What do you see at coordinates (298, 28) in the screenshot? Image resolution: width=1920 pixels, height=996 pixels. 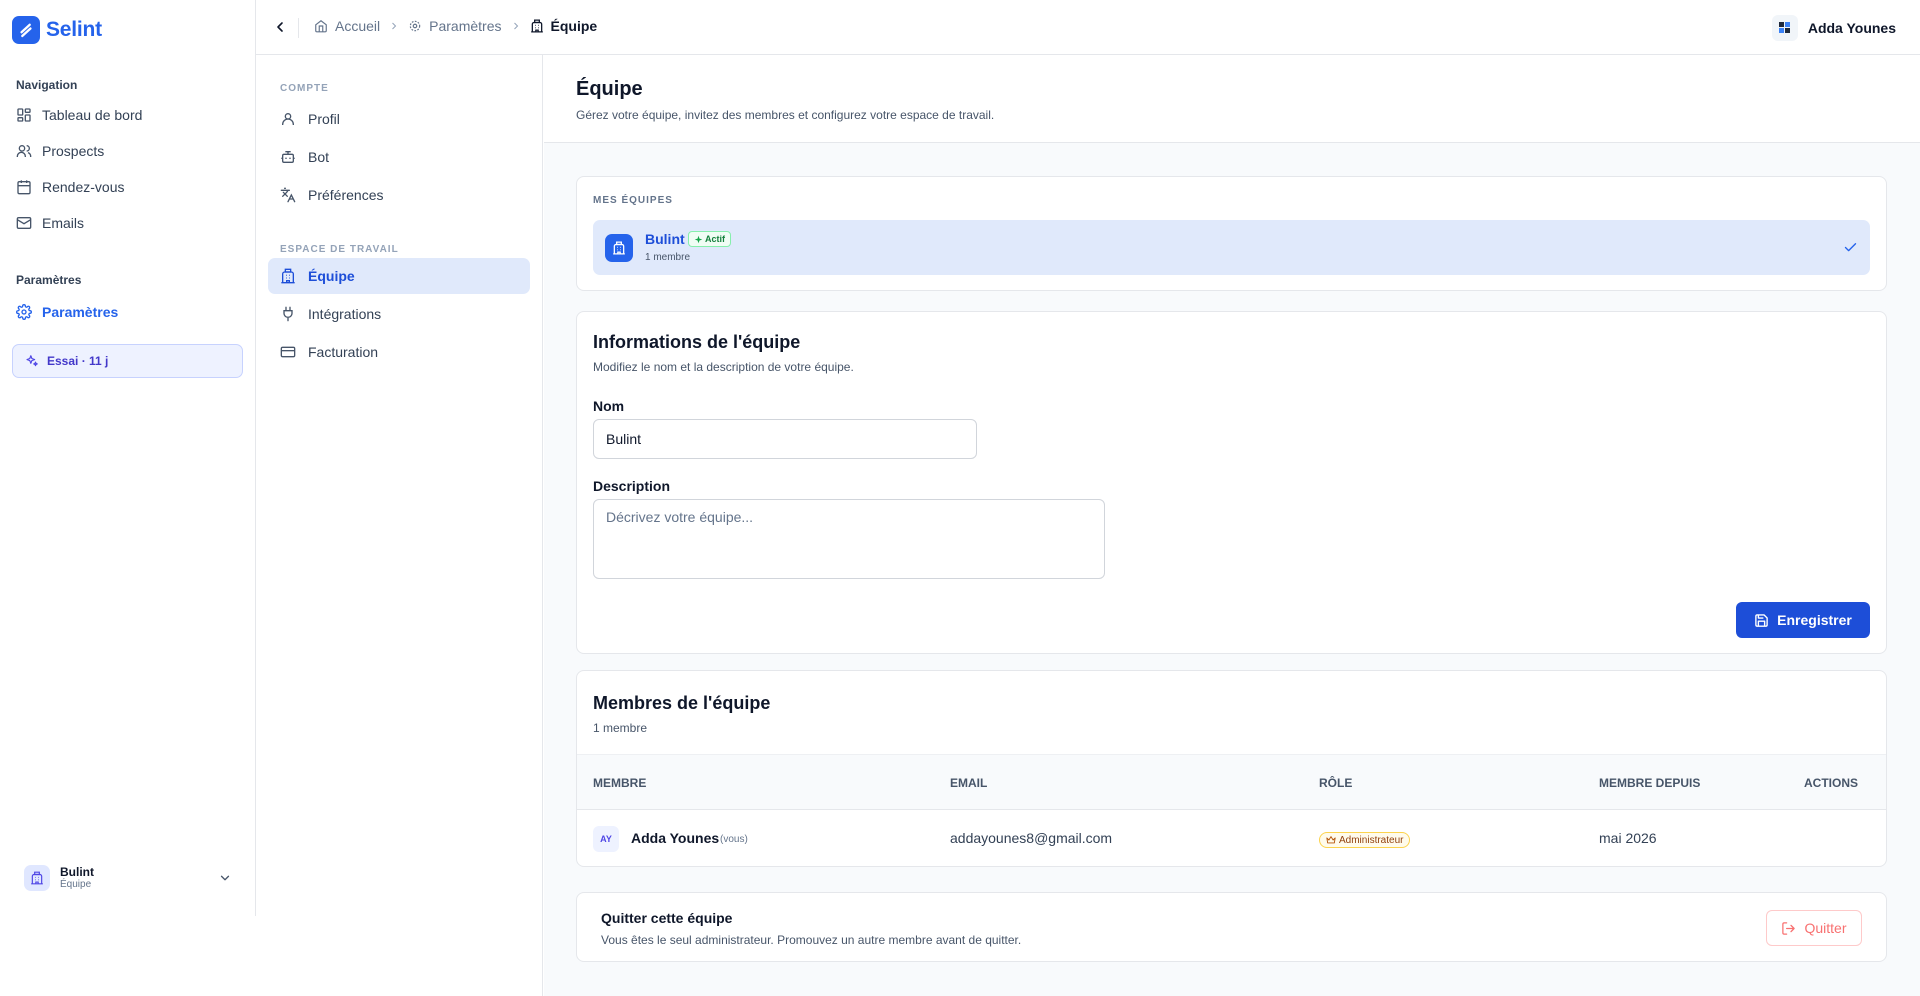 I see `topbar-divider` at bounding box center [298, 28].